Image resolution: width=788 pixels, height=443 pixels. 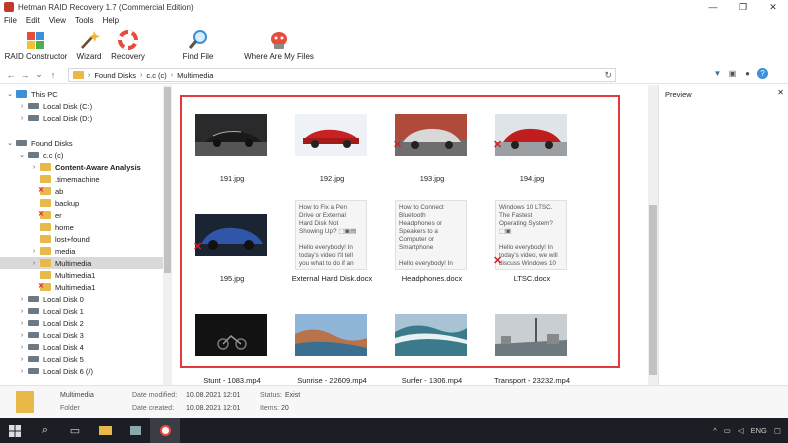 I want to click on menu-edit: Edit, so click(x=33, y=20).